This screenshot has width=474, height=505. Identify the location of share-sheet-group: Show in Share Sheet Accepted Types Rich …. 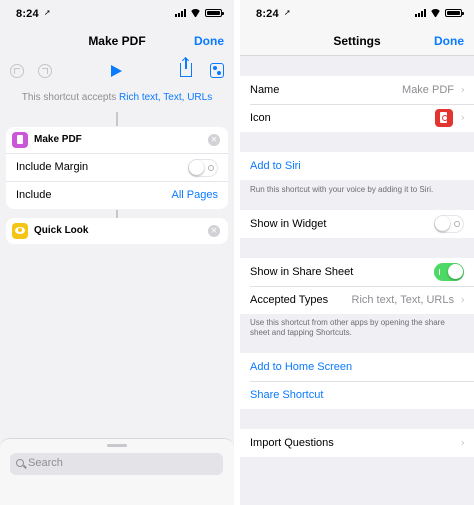
(357, 286).